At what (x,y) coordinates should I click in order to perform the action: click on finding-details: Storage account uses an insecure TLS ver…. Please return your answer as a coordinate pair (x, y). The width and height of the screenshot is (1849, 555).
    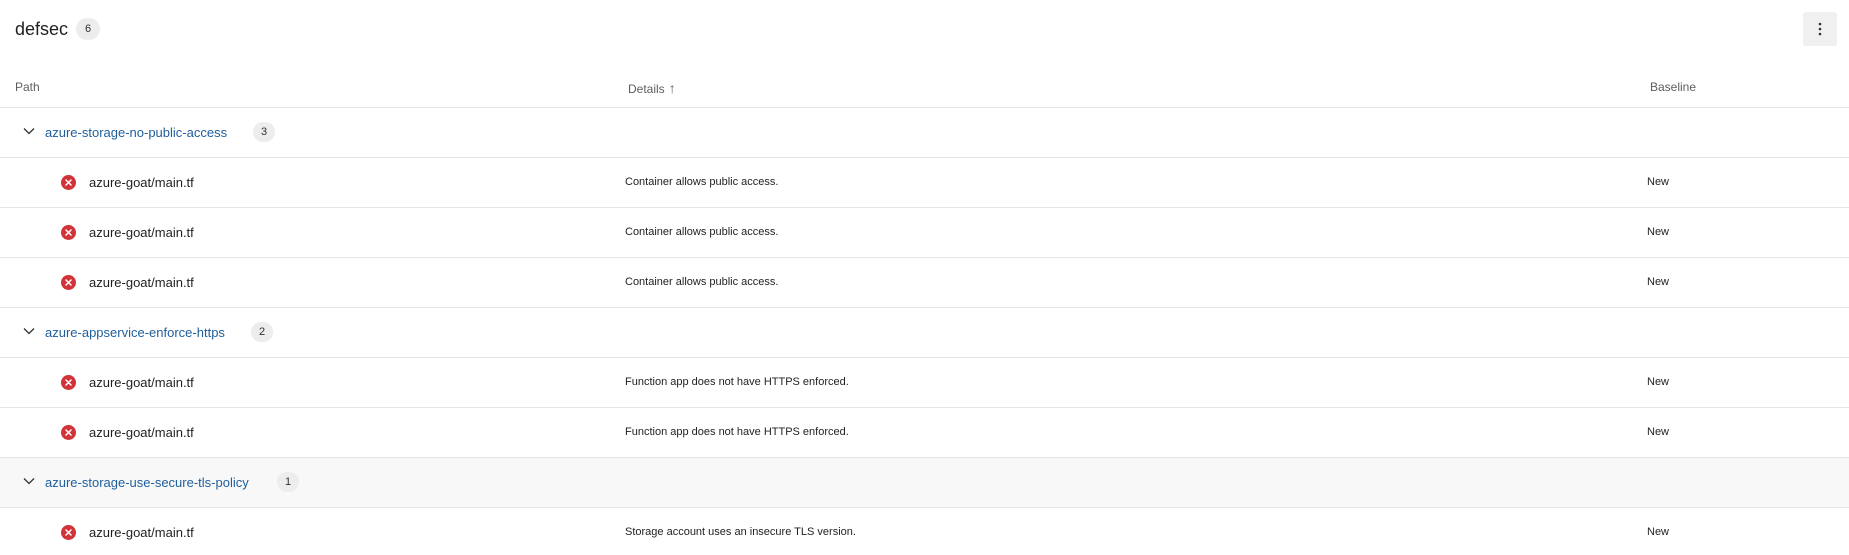
    Looking at the image, I should click on (740, 532).